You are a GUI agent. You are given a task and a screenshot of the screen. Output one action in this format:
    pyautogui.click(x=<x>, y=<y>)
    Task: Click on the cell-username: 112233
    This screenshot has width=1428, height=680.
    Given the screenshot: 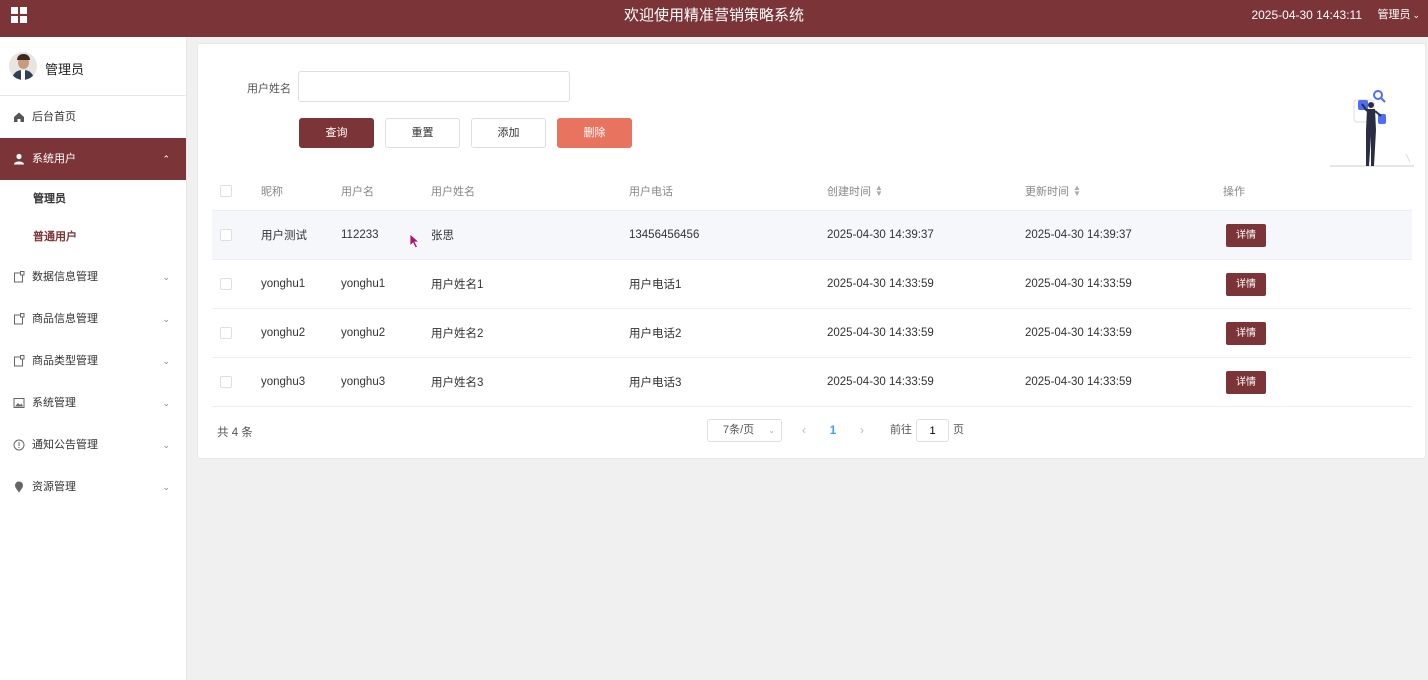 What is the action you would take?
    pyautogui.click(x=360, y=235)
    